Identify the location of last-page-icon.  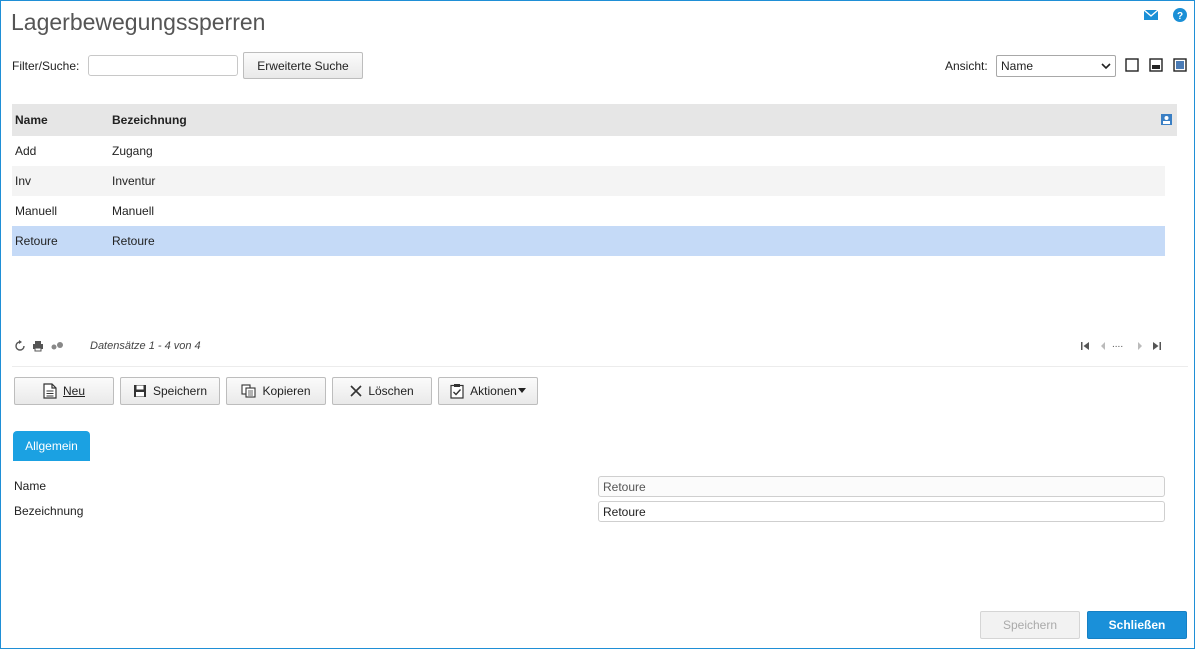
(1157, 347).